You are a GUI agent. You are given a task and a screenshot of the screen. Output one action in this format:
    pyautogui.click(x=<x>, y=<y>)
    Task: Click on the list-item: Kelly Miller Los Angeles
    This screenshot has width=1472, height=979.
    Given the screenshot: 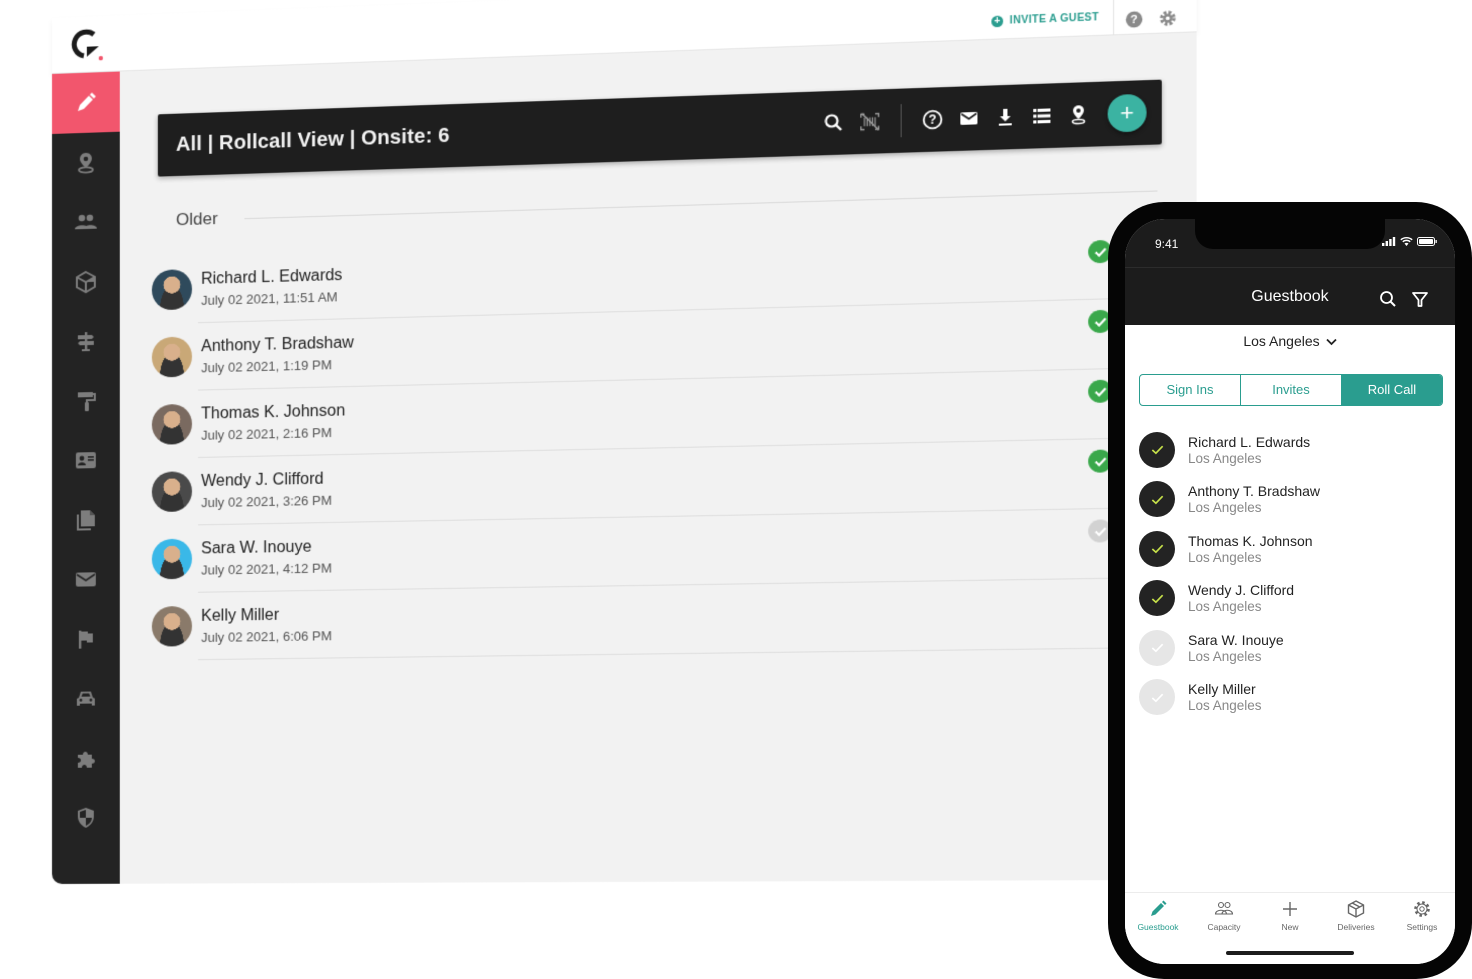 What is the action you would take?
    pyautogui.click(x=1291, y=698)
    